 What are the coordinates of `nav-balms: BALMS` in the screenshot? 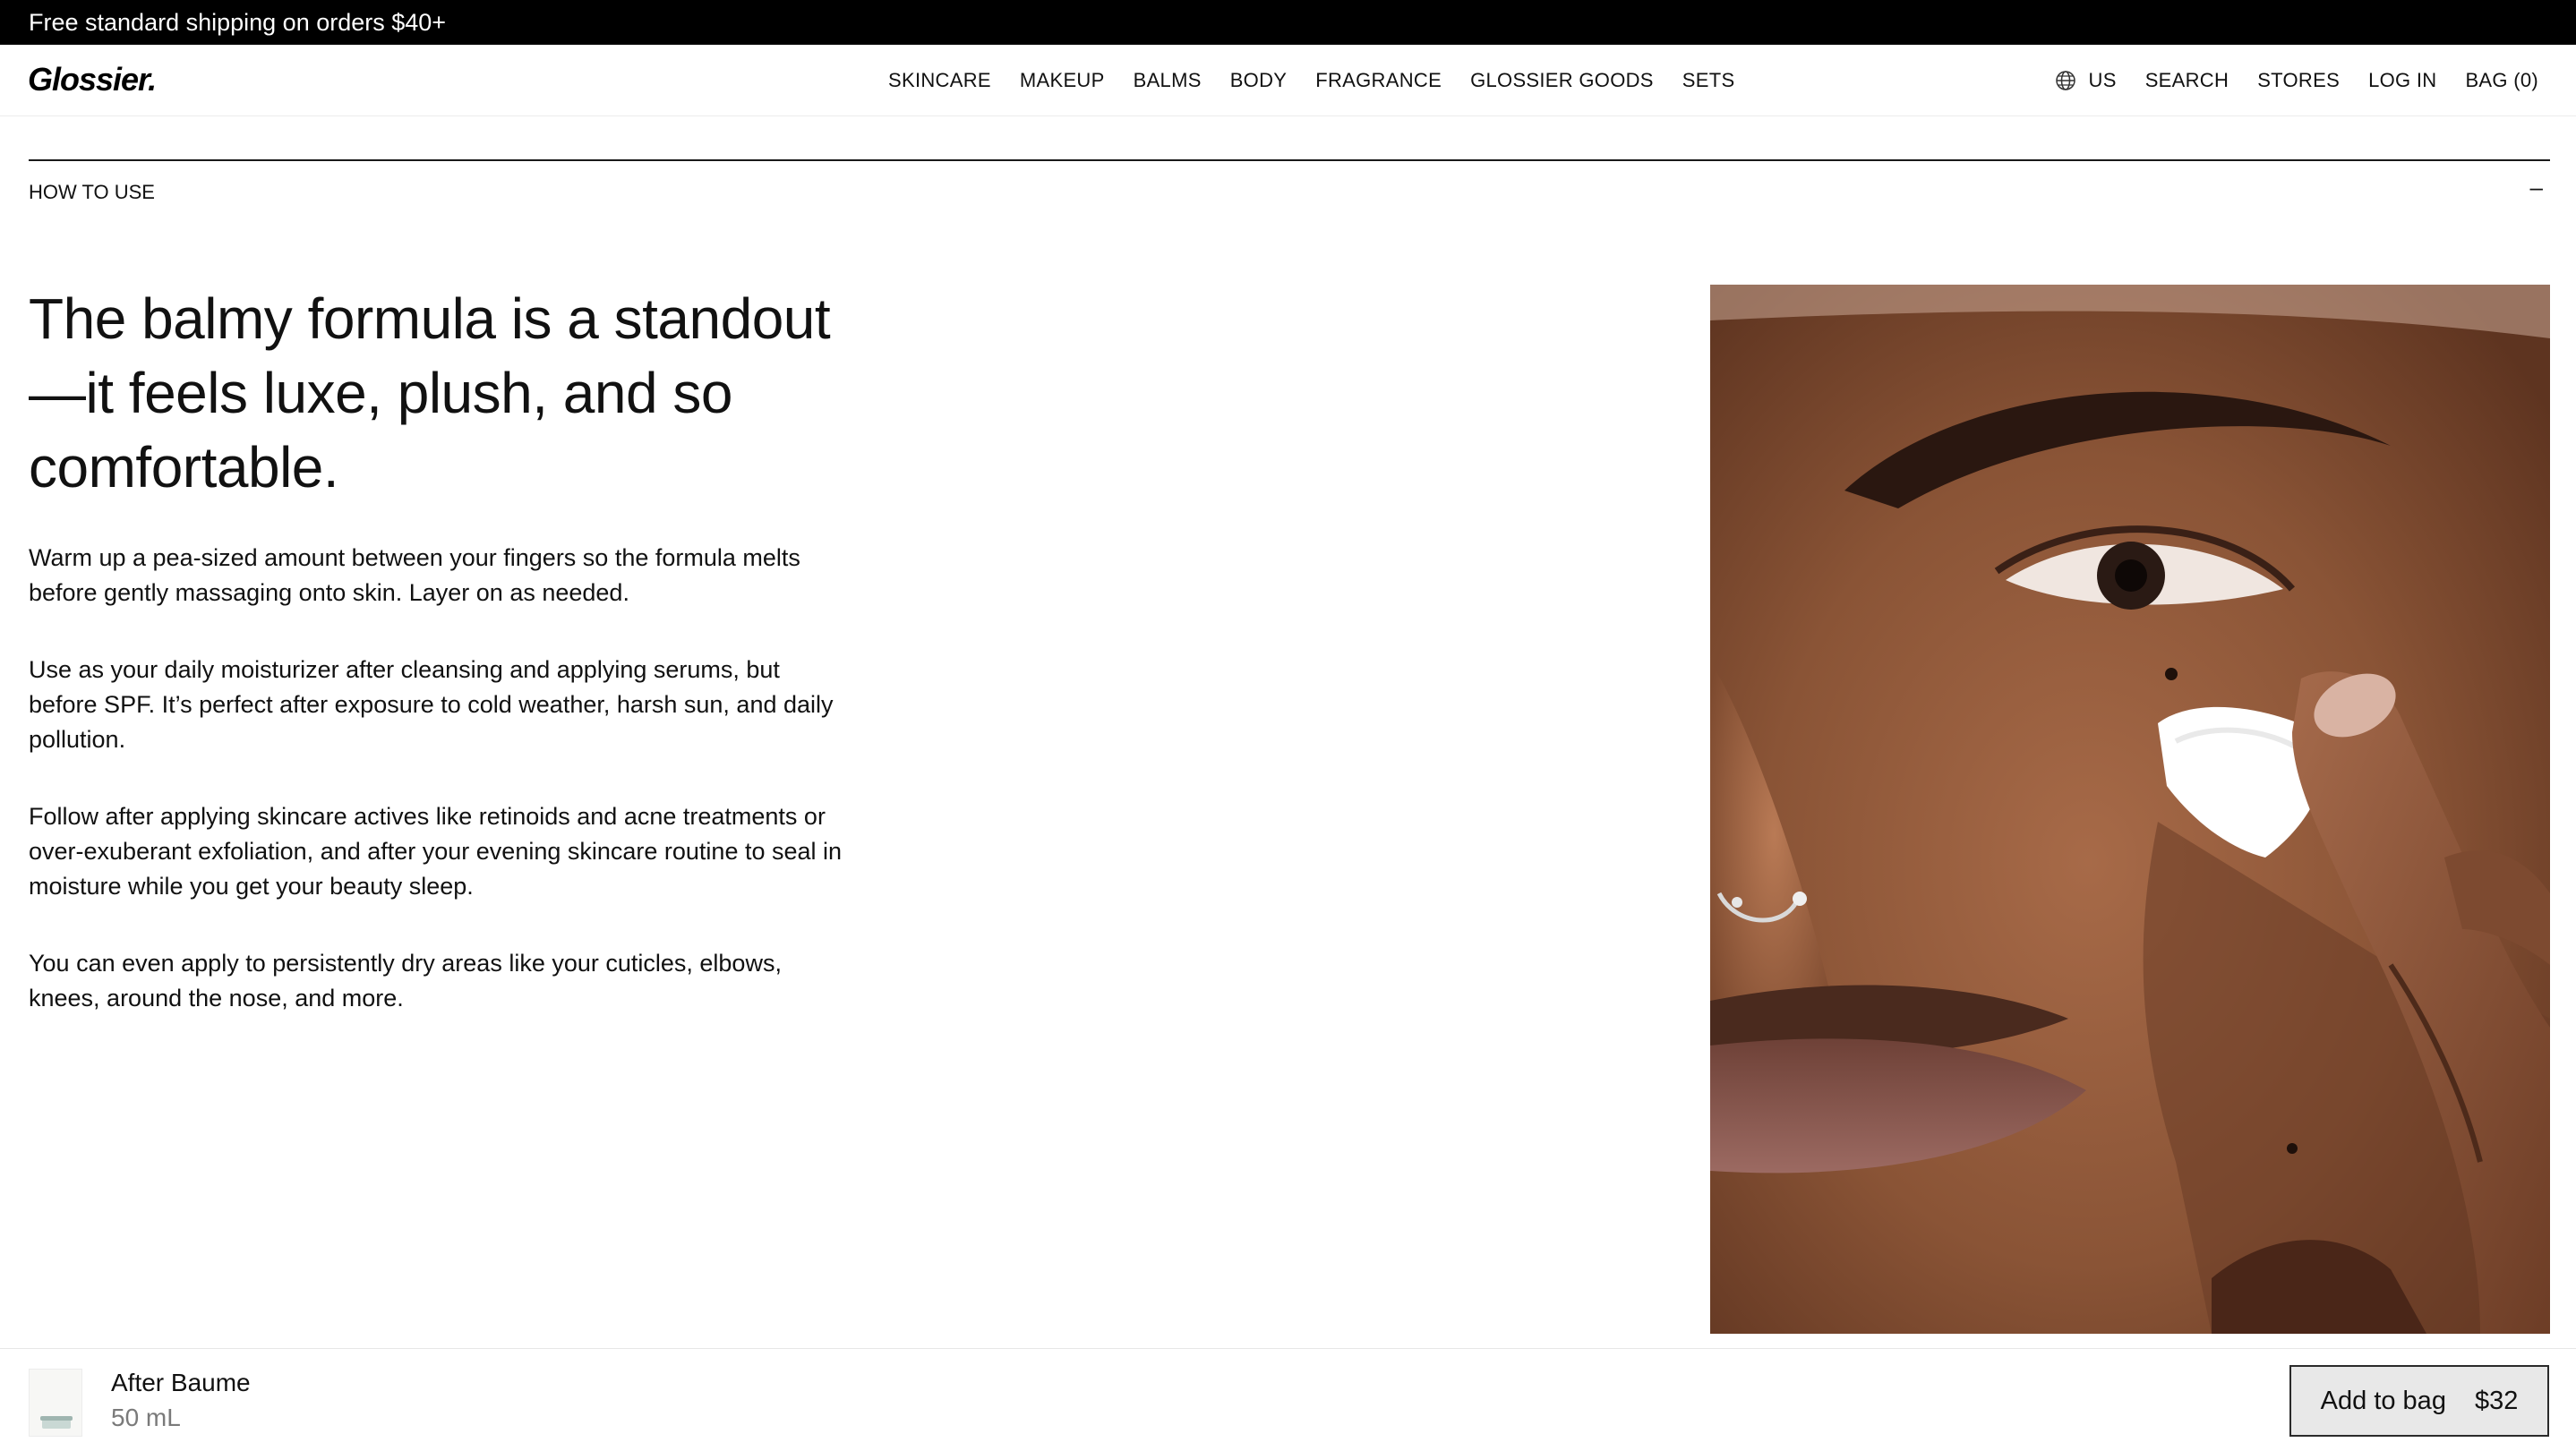 It's located at (1168, 81).